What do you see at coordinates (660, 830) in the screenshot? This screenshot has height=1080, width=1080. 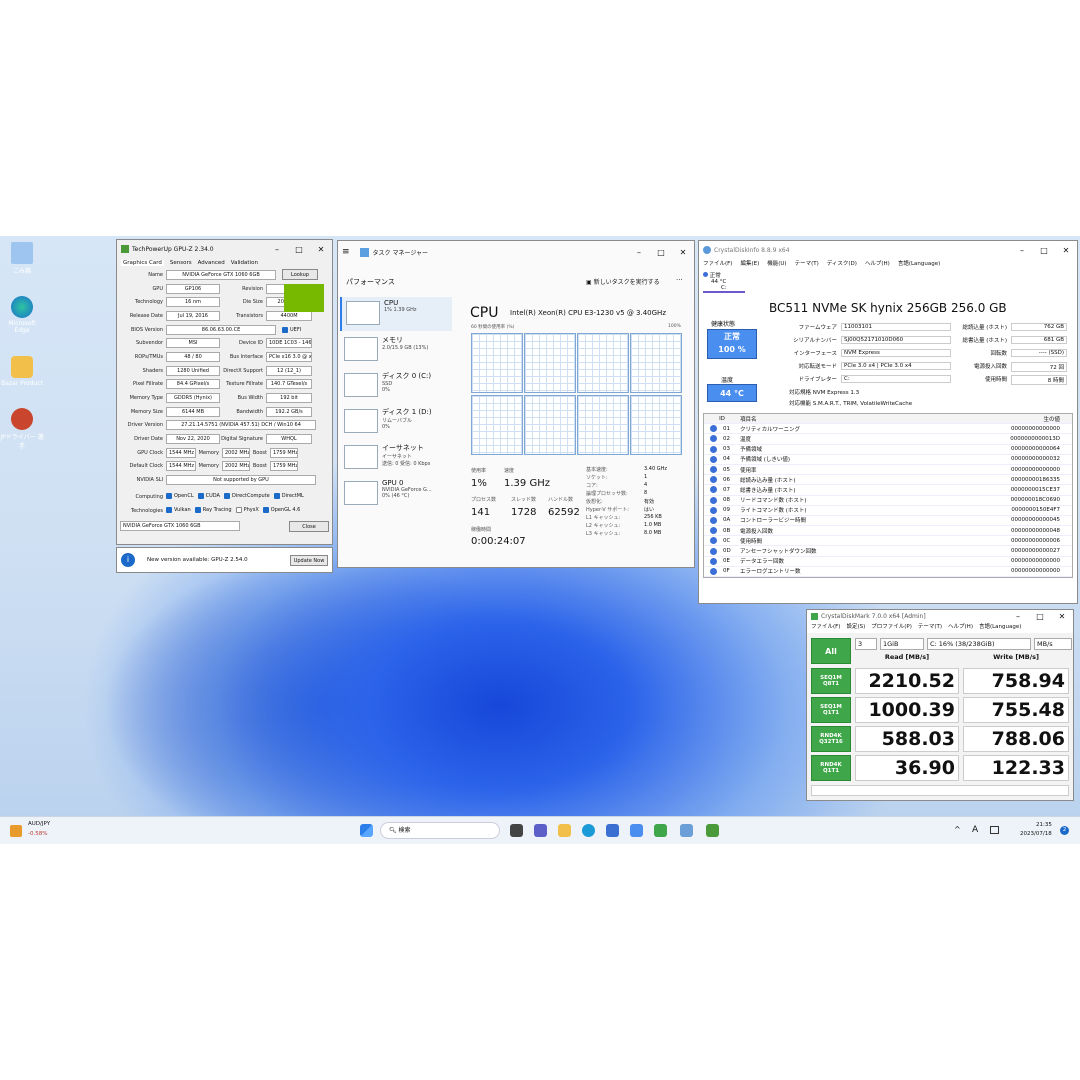 I see `diskmark-taskbar-icon` at bounding box center [660, 830].